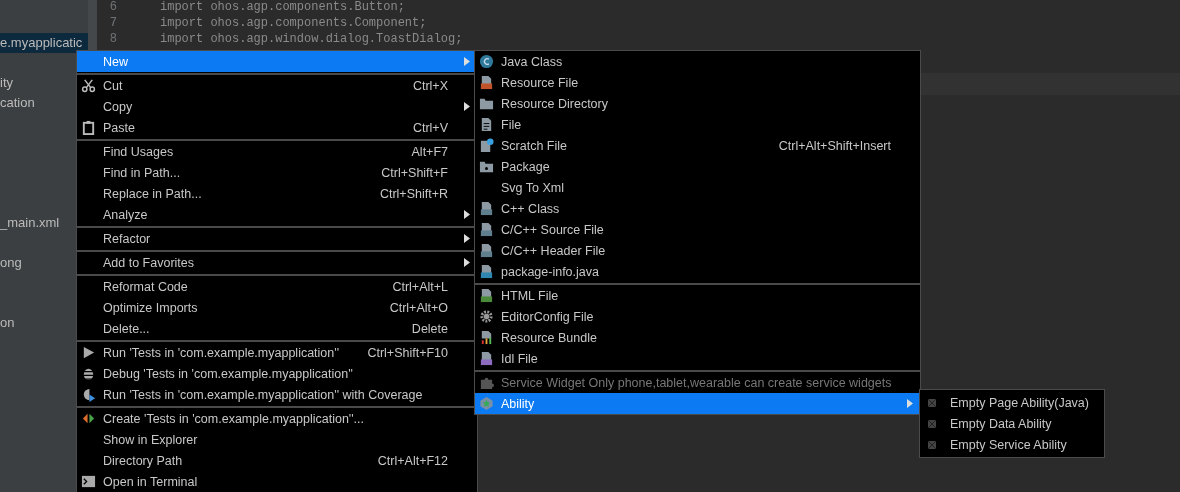 This screenshot has height=492, width=1180. I want to click on line-number: 6, so click(112, 7).